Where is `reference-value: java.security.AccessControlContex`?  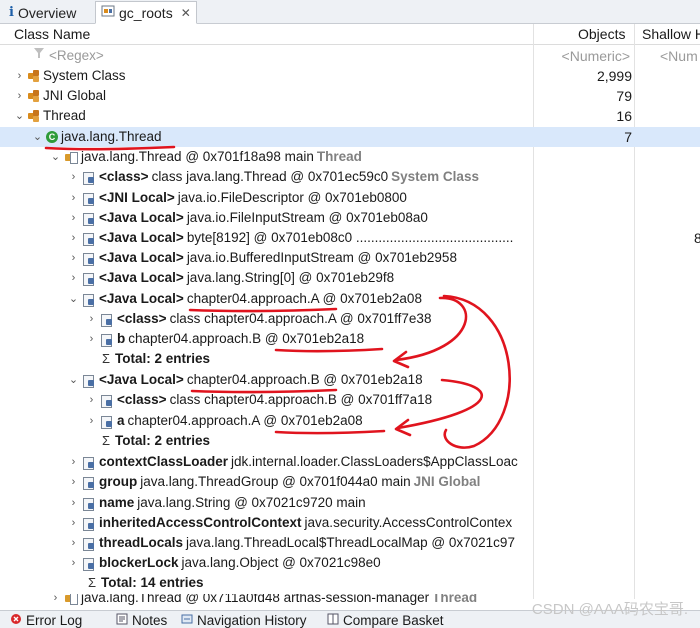
reference-value: java.security.AccessControlContex is located at coordinates (408, 522).